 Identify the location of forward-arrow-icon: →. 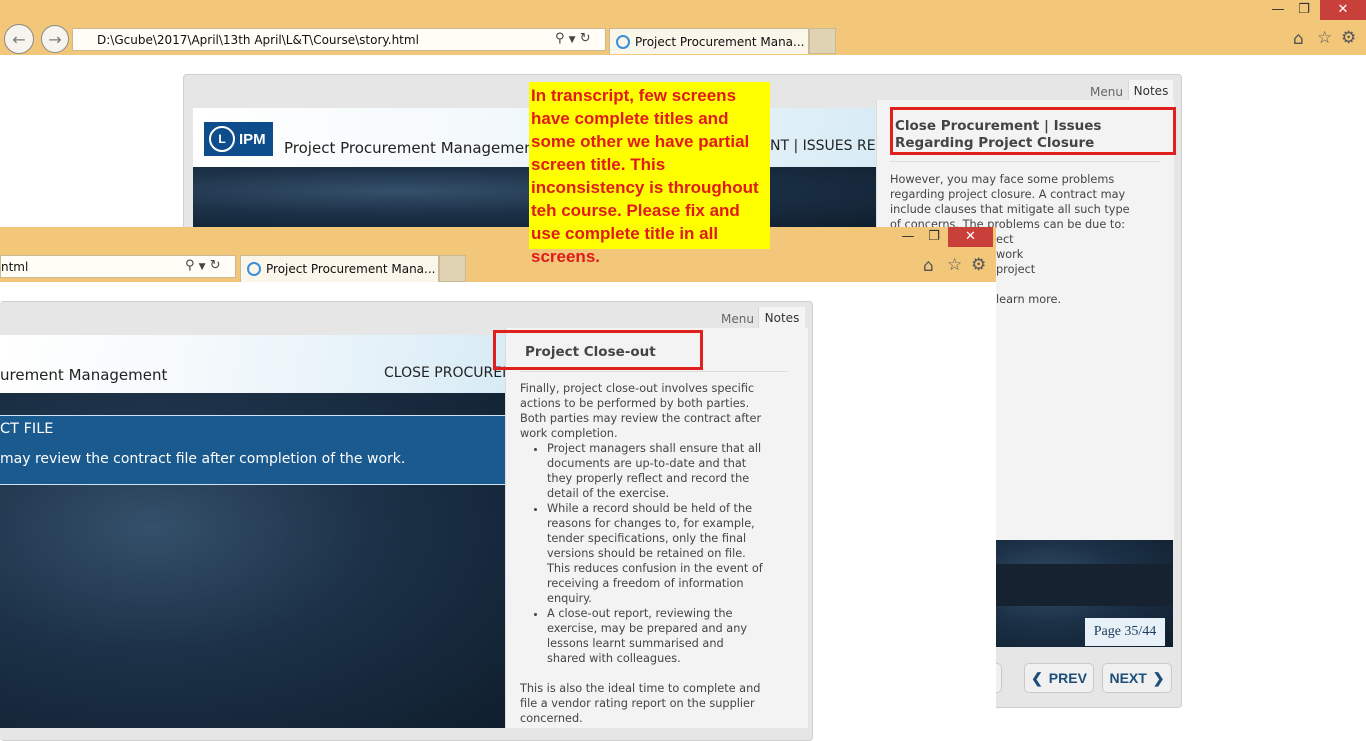
(55, 39).